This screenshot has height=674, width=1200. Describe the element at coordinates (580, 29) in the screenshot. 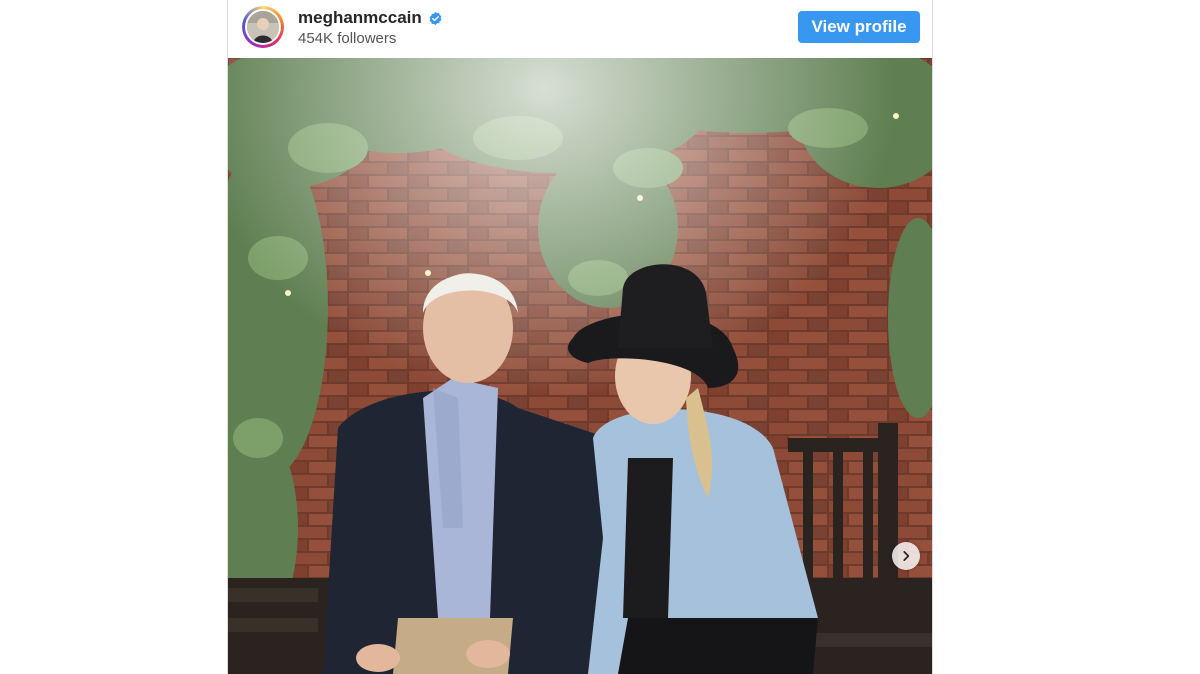

I see `post-header: meghanmccain 454K followers View profile` at that location.